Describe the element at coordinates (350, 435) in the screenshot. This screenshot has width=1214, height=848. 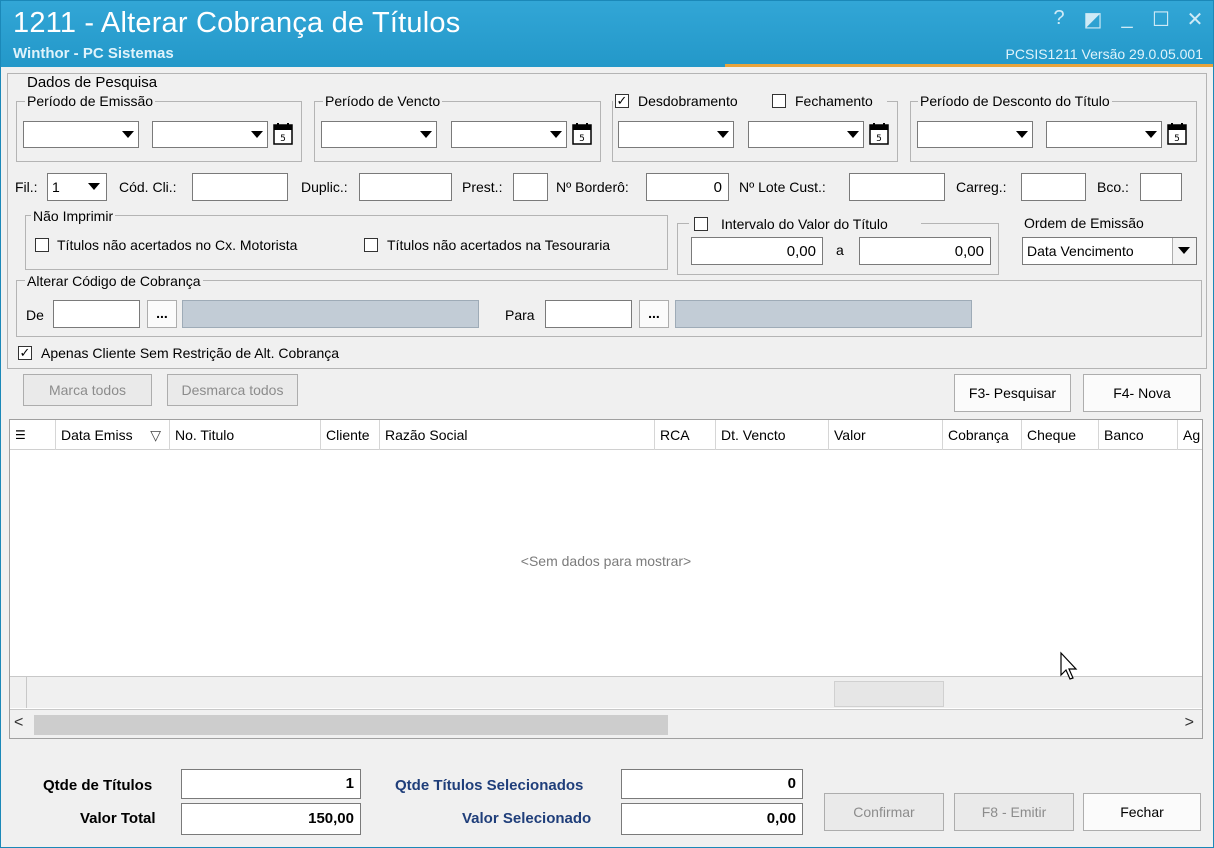
I see `col-cliente: Cliente` at that location.